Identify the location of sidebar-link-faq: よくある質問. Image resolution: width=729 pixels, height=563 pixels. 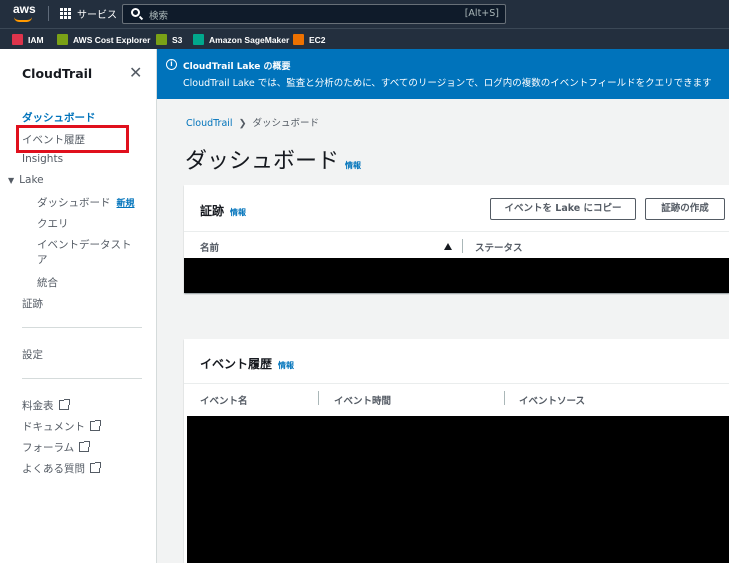
(61, 468).